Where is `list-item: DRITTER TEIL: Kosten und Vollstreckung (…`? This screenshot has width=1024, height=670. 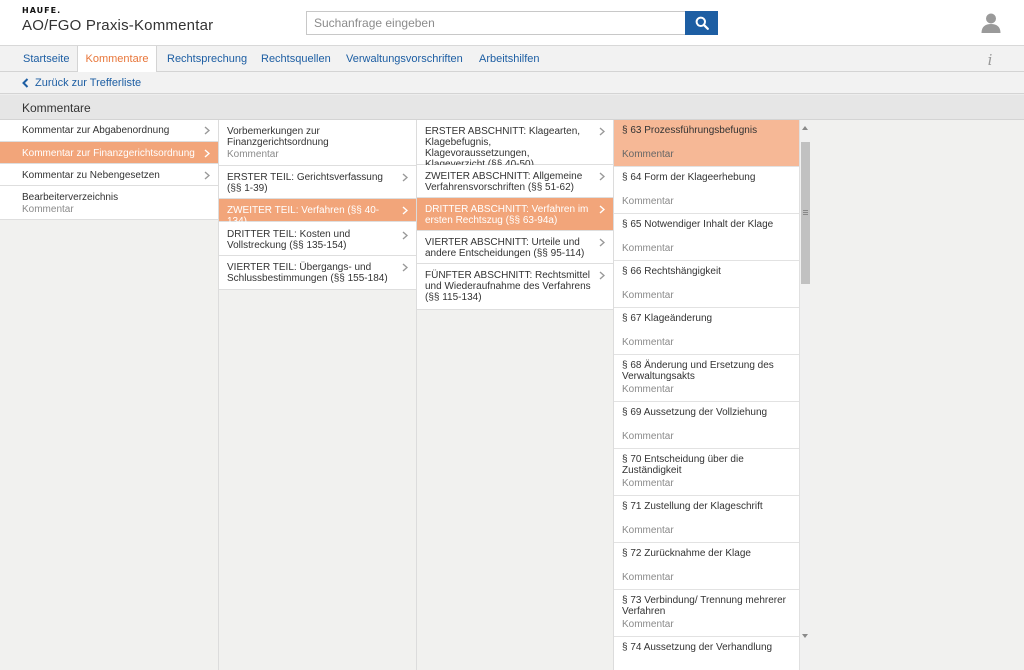 list-item: DRITTER TEIL: Kosten und Vollstreckung (… is located at coordinates (317, 239).